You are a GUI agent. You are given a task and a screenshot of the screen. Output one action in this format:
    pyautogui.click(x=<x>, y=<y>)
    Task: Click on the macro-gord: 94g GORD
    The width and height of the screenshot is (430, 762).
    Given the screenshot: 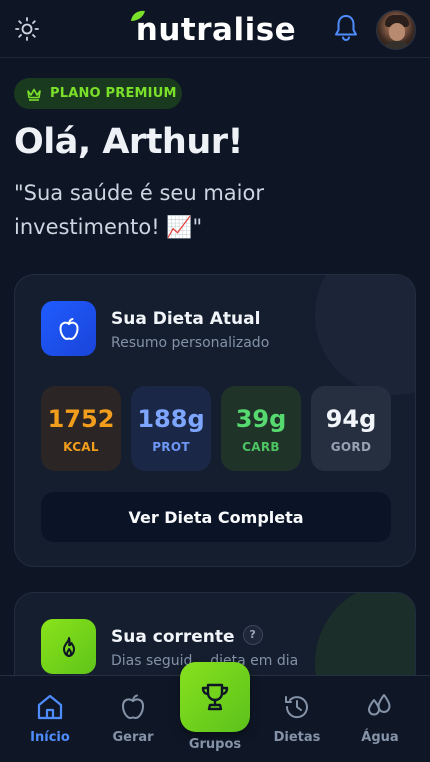 What is the action you would take?
    pyautogui.click(x=351, y=428)
    